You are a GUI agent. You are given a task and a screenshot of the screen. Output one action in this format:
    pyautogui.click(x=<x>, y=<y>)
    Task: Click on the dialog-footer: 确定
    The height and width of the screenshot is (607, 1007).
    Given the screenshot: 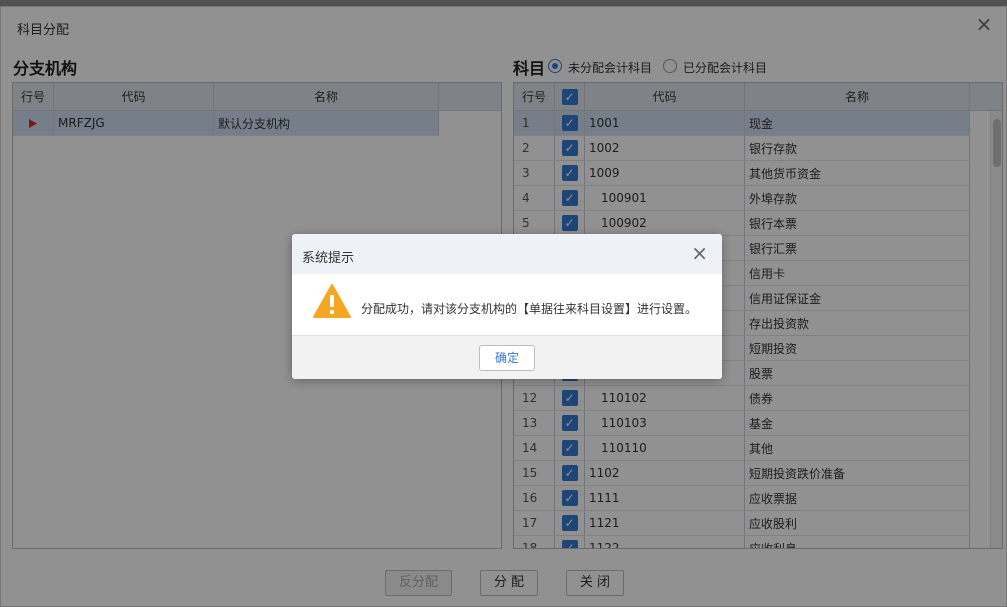 What is the action you would take?
    pyautogui.click(x=507, y=357)
    